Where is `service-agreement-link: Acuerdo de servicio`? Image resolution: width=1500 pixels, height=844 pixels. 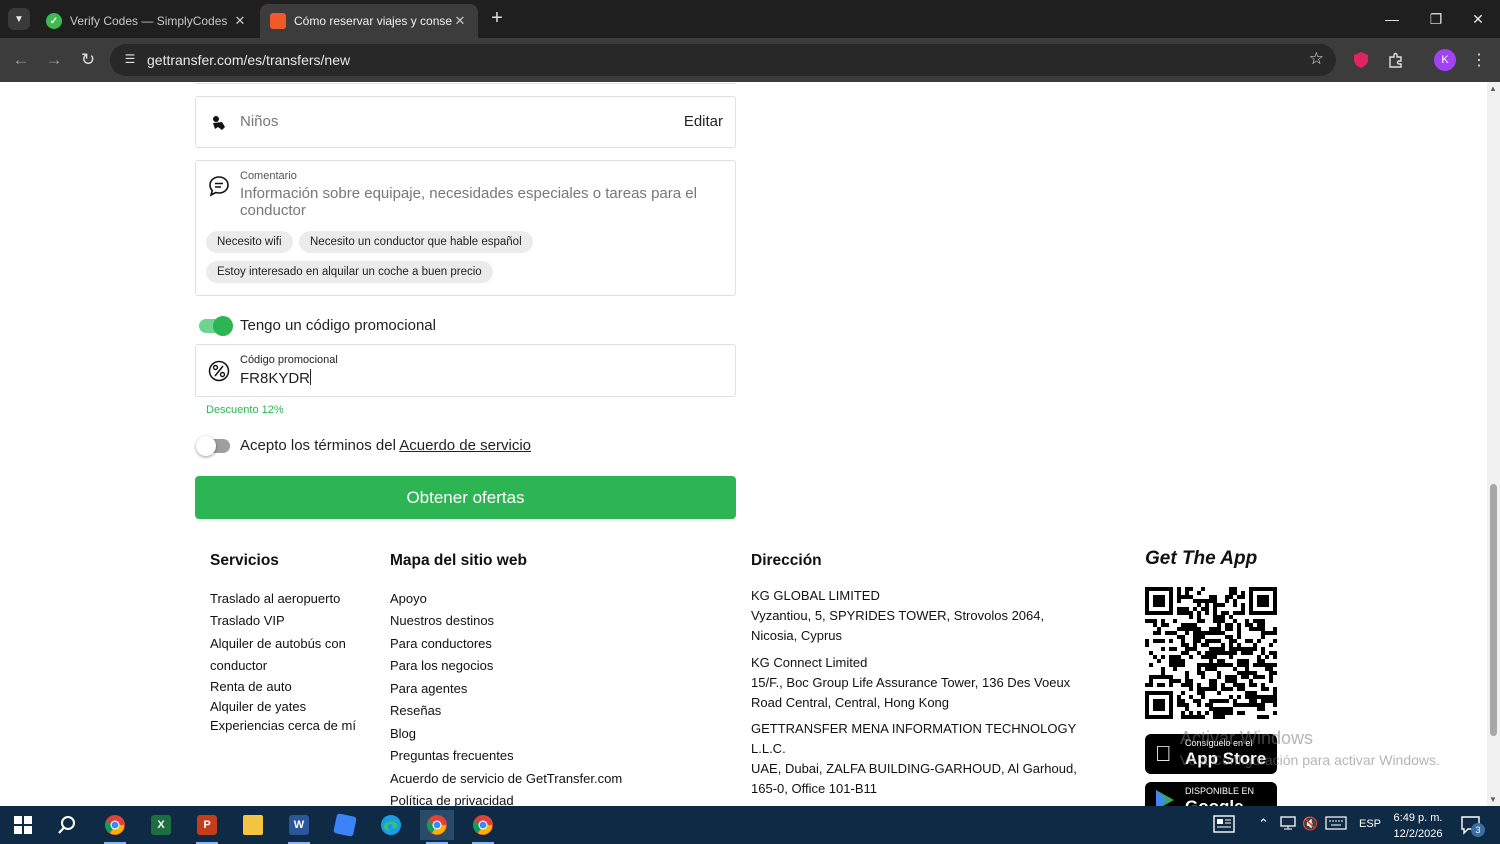 service-agreement-link: Acuerdo de servicio is located at coordinates (465, 445).